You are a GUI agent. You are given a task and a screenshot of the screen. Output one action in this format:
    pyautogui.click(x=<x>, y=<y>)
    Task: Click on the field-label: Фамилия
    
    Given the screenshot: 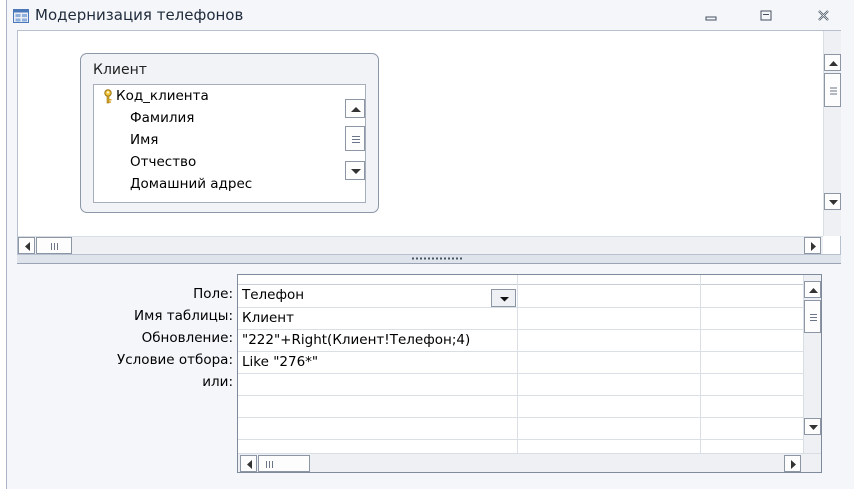 What is the action you would take?
    pyautogui.click(x=162, y=118)
    